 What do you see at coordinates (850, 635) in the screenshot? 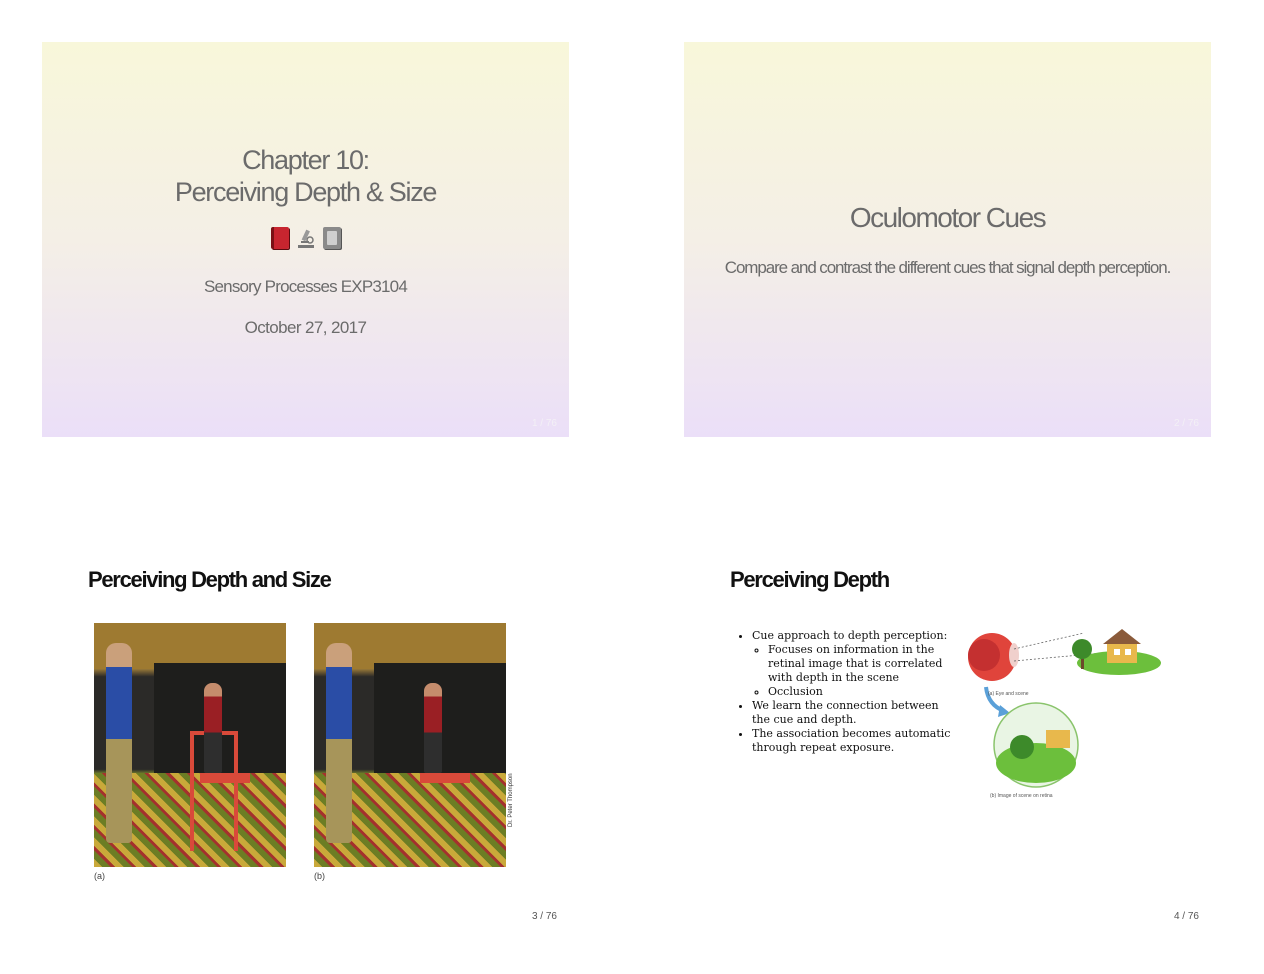
I see `bullet-text: Cue approach to depth perception:` at bounding box center [850, 635].